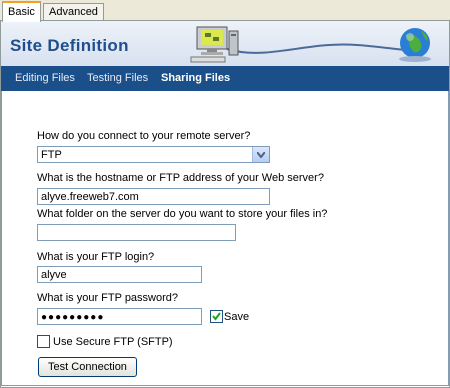 The image size is (450, 388). I want to click on connect-select: FTP, so click(153, 154).